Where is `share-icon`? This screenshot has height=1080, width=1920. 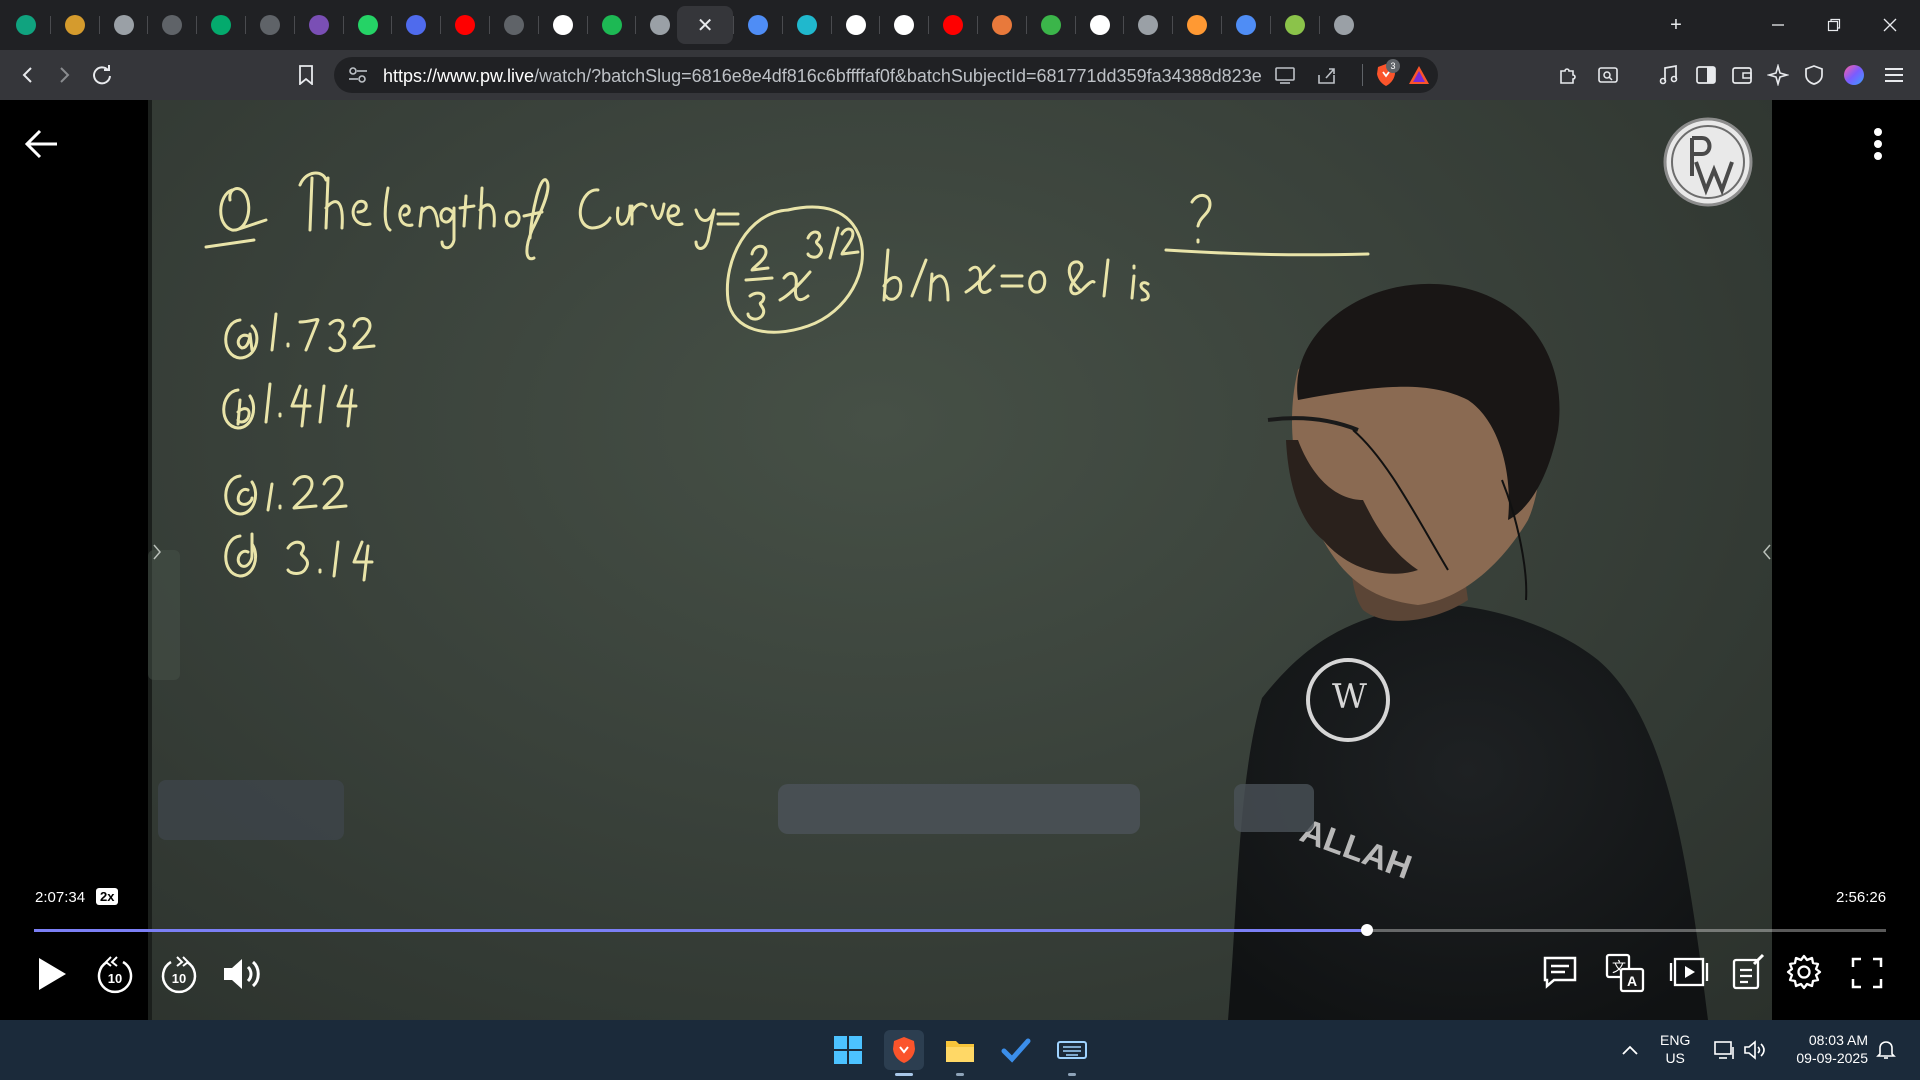 share-icon is located at coordinates (1327, 75).